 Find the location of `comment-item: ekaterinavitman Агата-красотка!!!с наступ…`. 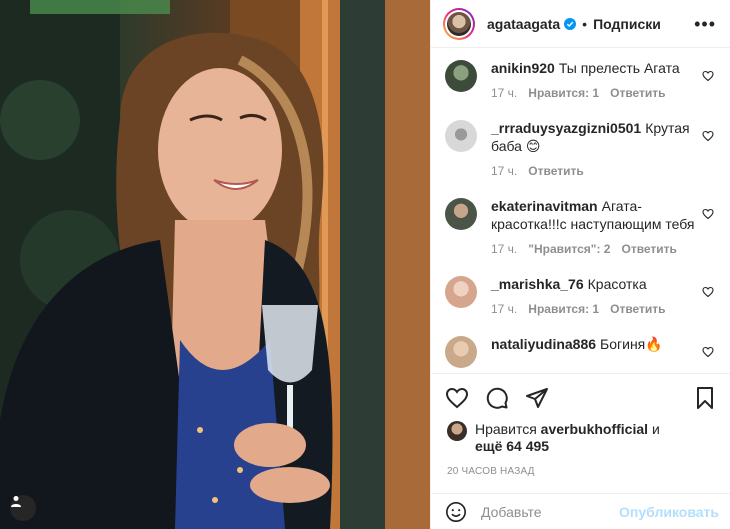

comment-item: ekaterinavitman Агата-красотка!!!с наступ… is located at coordinates (579, 225).